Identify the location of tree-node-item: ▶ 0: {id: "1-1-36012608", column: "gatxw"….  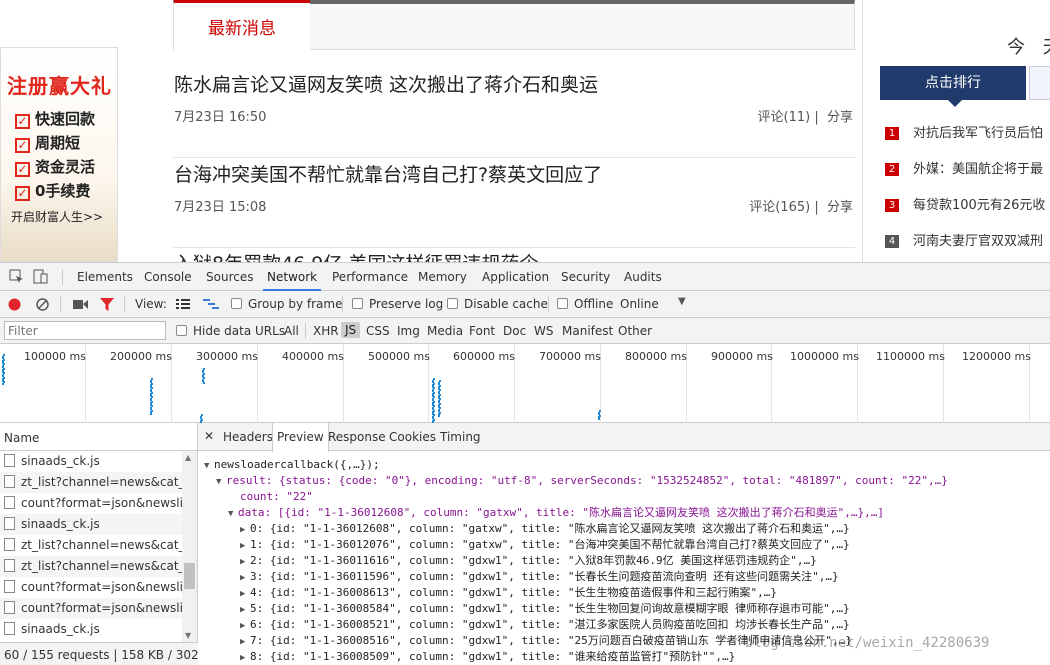
(545, 529).